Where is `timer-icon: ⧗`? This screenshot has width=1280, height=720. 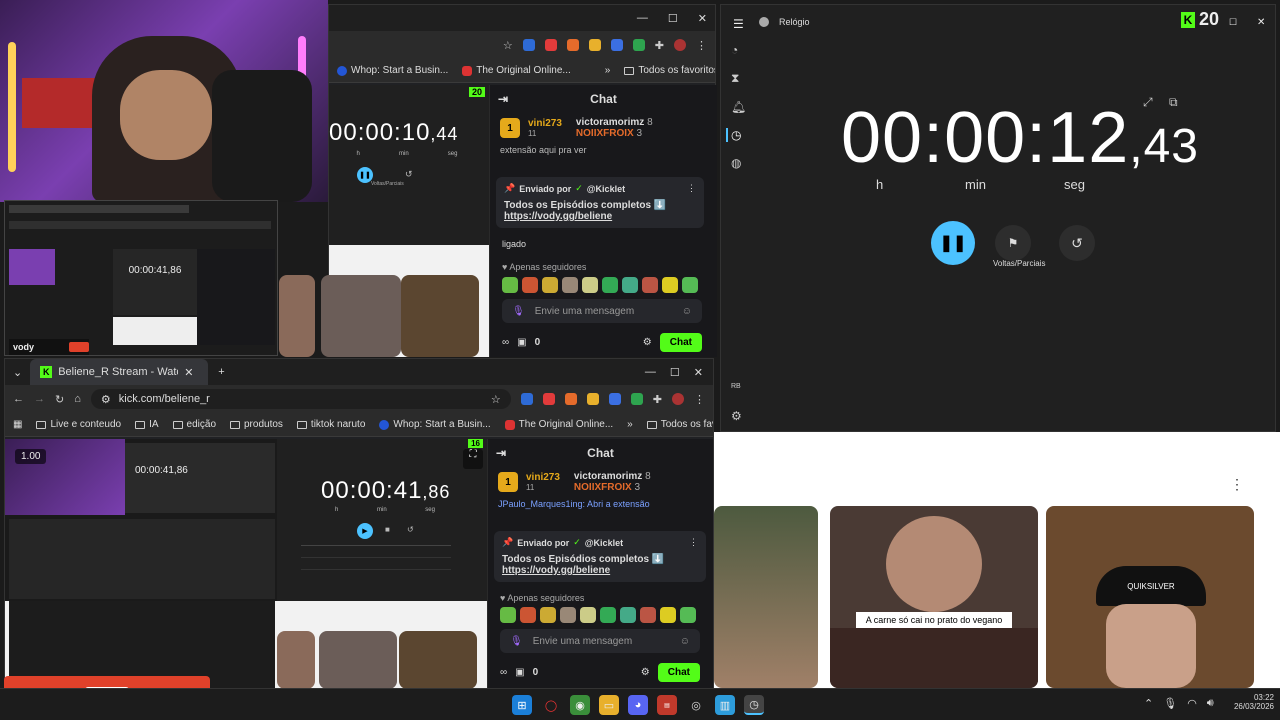
timer-icon: ⧗ is located at coordinates (738, 78).